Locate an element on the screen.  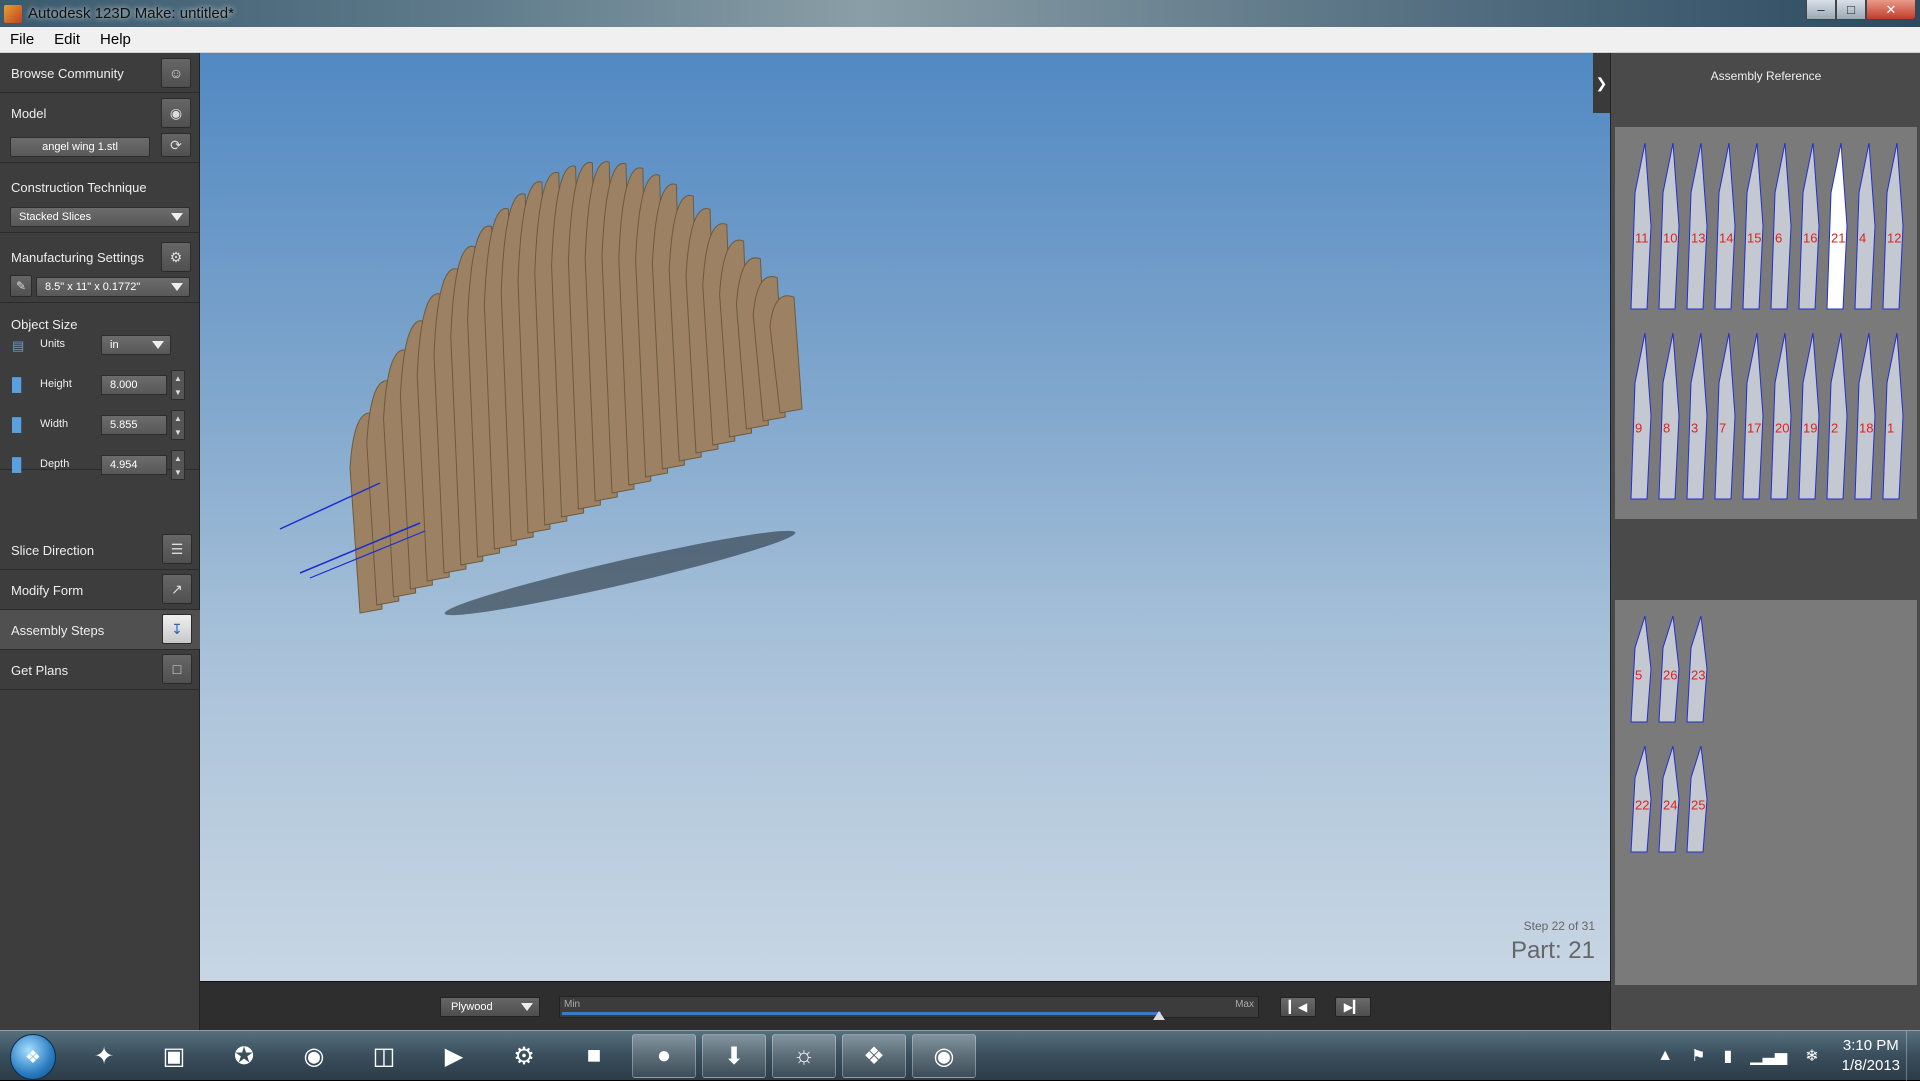
part-number-label: 19 is located at coordinates (1810, 428).